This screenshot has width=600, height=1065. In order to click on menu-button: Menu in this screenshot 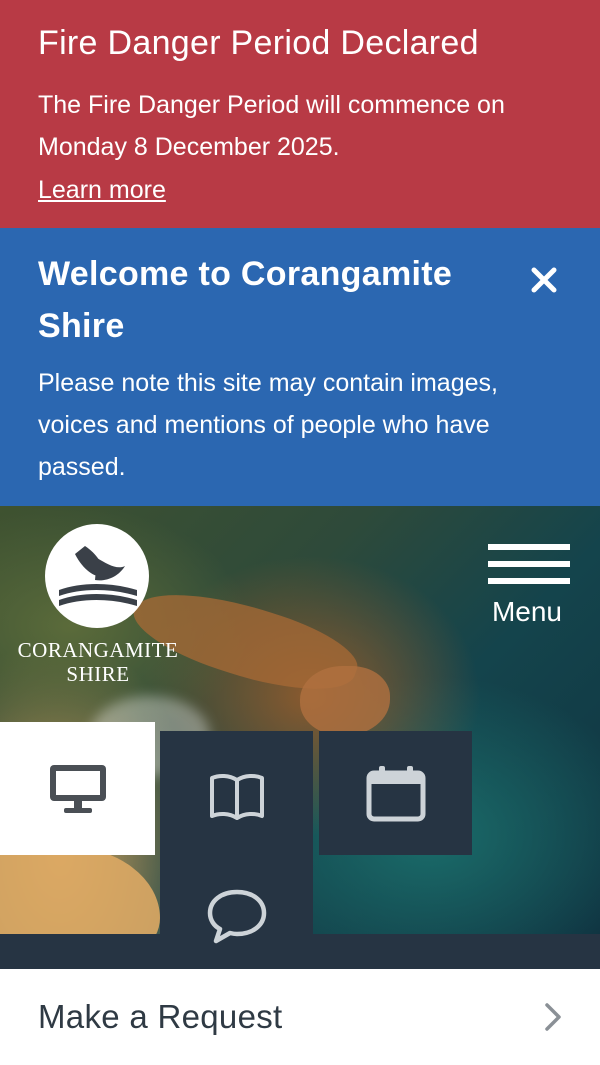, I will do `click(528, 589)`.